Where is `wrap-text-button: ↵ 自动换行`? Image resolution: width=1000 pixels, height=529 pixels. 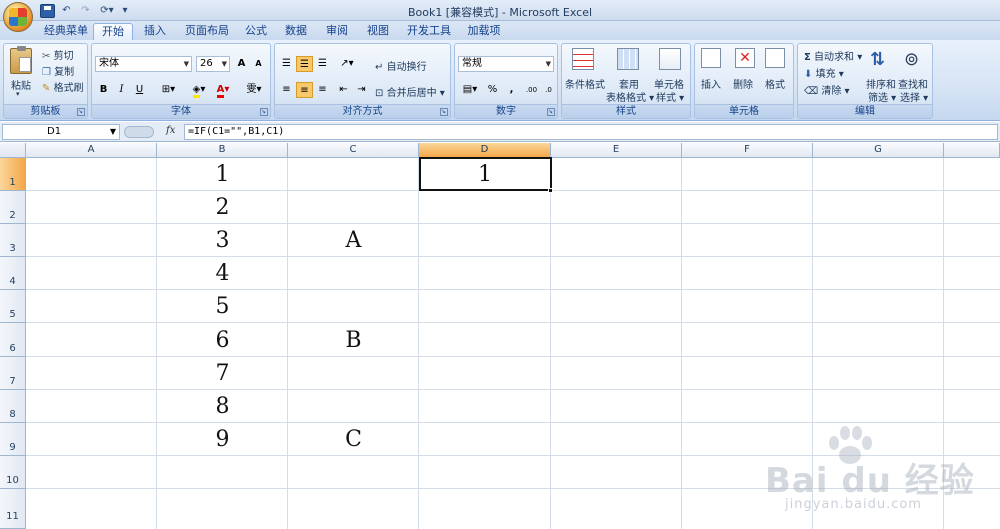 wrap-text-button: ↵ 自动换行 is located at coordinates (401, 65).